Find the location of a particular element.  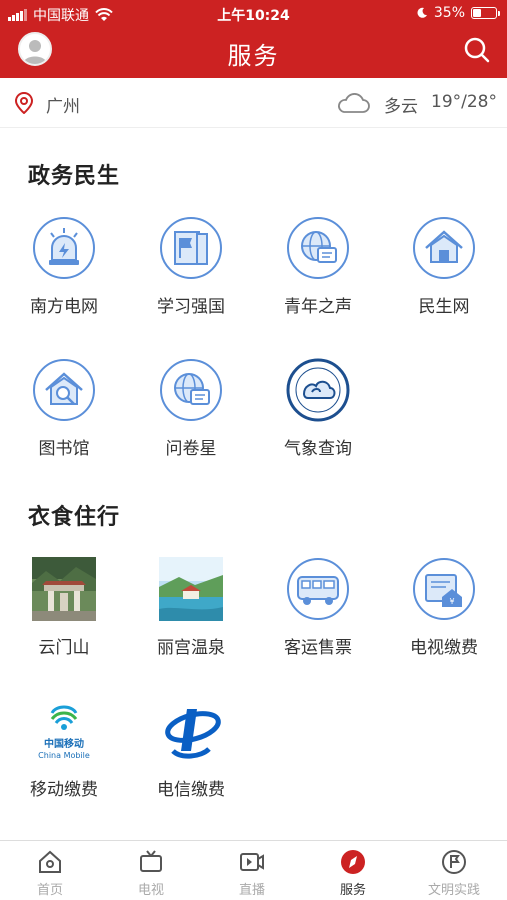

tab-label: 服务 is located at coordinates (352, 890).